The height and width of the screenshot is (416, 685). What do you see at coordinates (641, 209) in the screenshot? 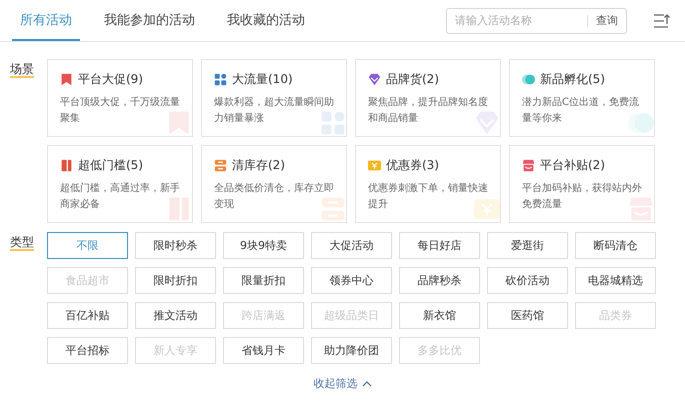
I see `faded-shop-icon` at bounding box center [641, 209].